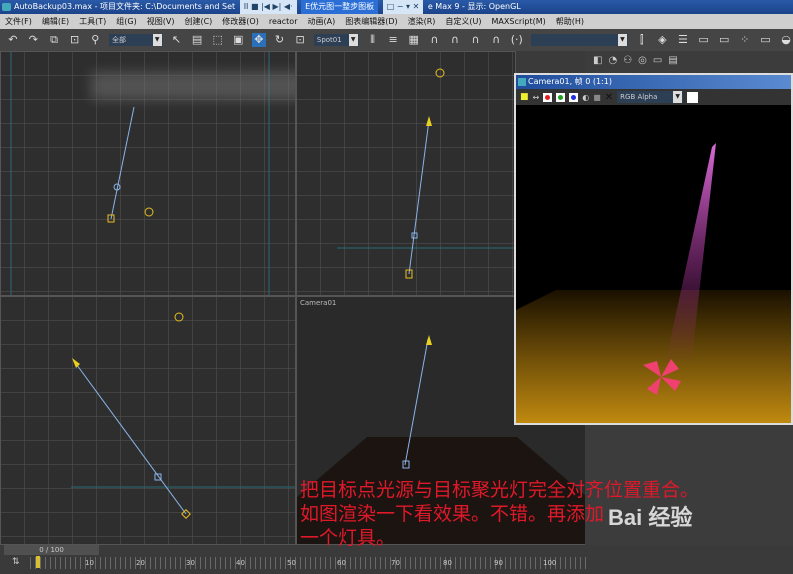 The width and height of the screenshot is (793, 574). I want to click on overlay-tab: E优元图一整步图板, so click(340, 7).